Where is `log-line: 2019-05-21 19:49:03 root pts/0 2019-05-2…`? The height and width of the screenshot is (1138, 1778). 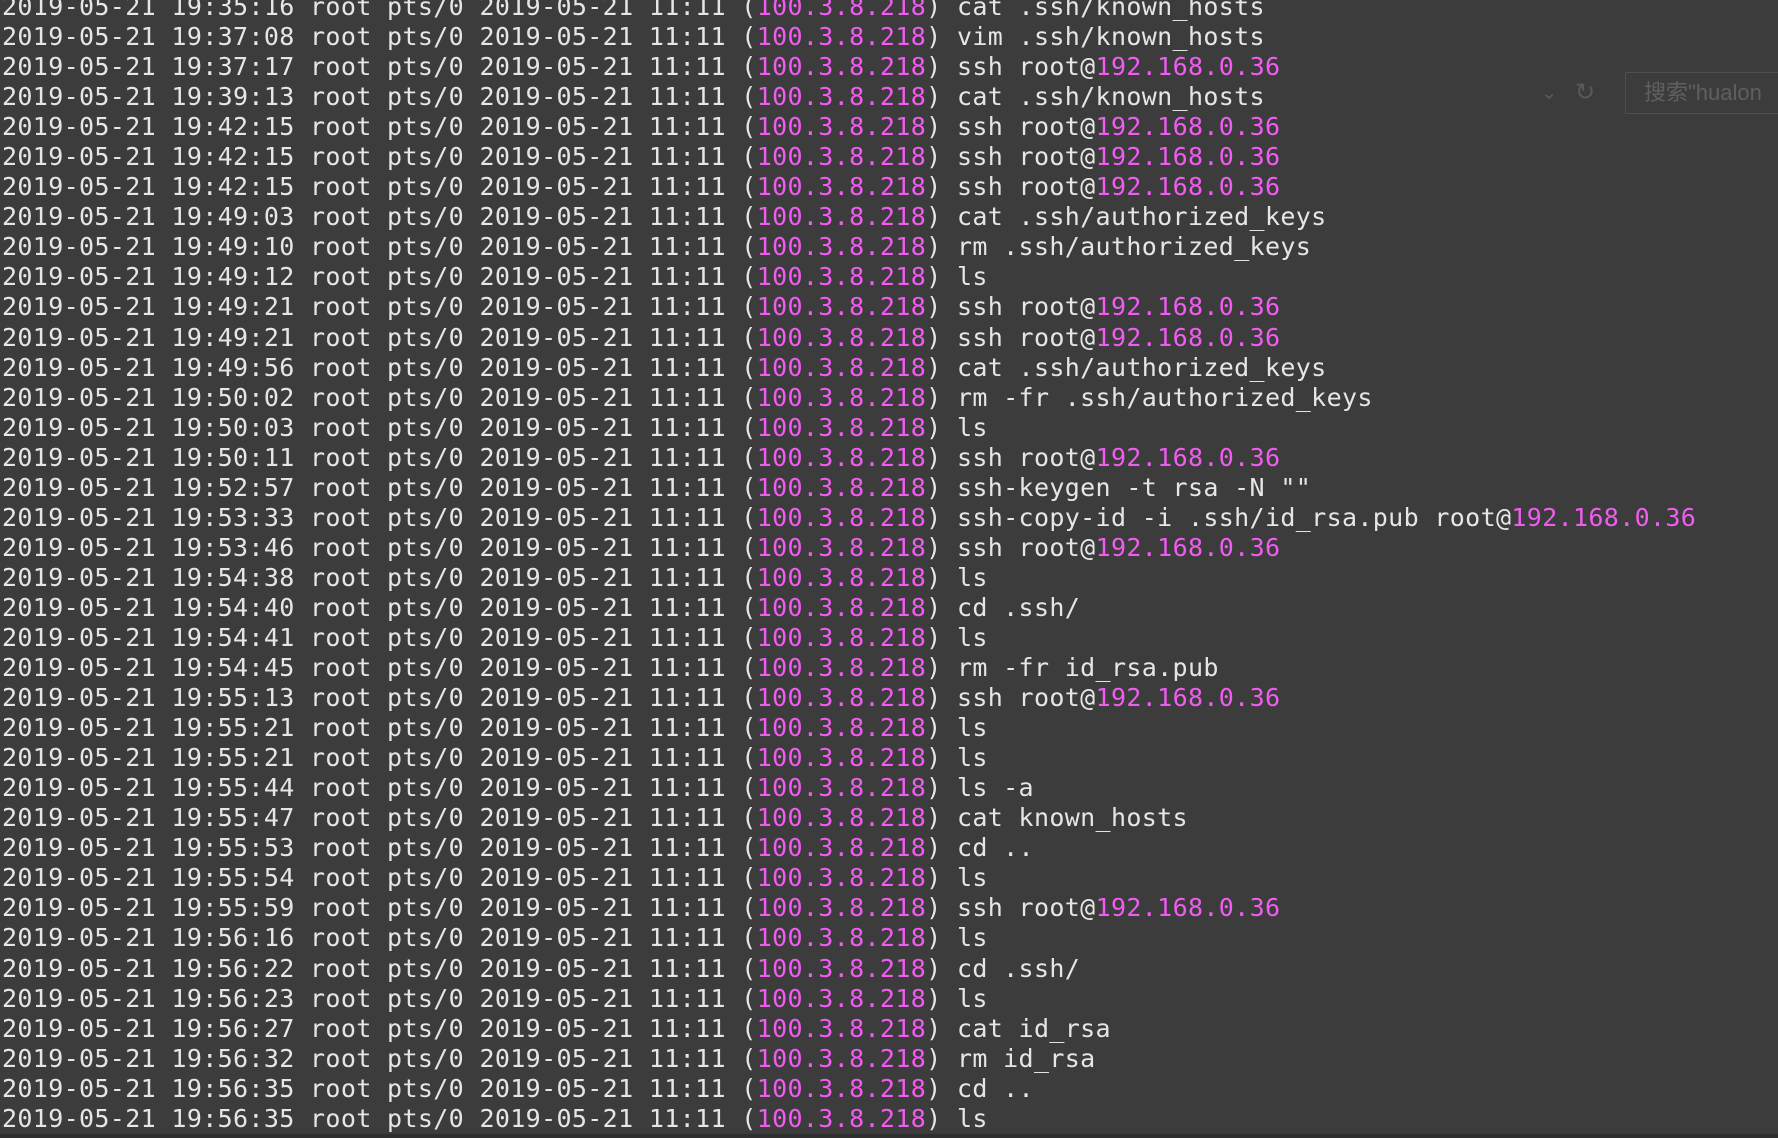
log-line: 2019-05-21 19:49:03 root pts/0 2019-05-2… is located at coordinates (664, 217).